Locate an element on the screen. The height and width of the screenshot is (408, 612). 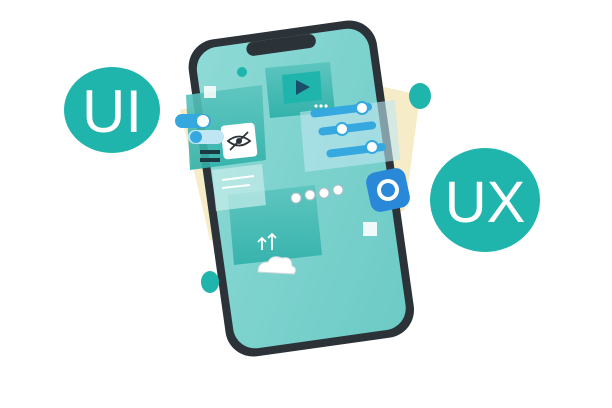
teal-dot-left is located at coordinates (210, 282).